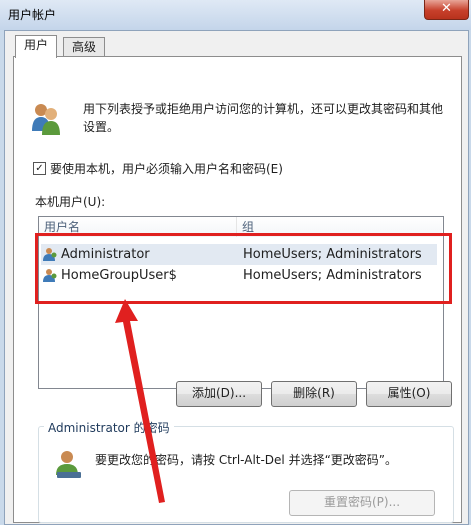 Image resolution: width=471 pixels, height=525 pixels. I want to click on close-button: ✕, so click(446, 10).